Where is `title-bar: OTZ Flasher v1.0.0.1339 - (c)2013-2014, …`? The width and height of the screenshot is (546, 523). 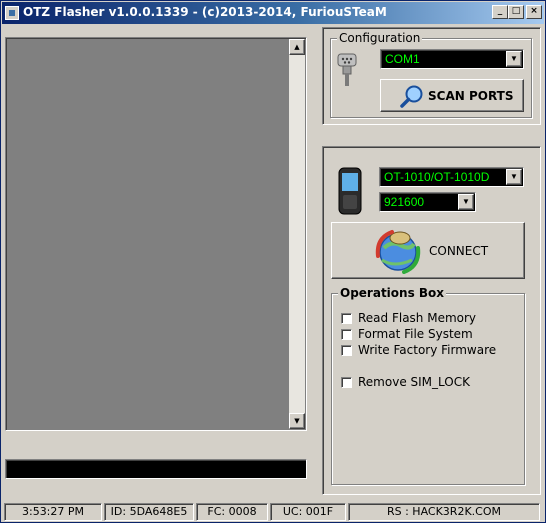 title-bar: OTZ Flasher v1.0.0.1339 - (c)2013-2014, … is located at coordinates (273, 13).